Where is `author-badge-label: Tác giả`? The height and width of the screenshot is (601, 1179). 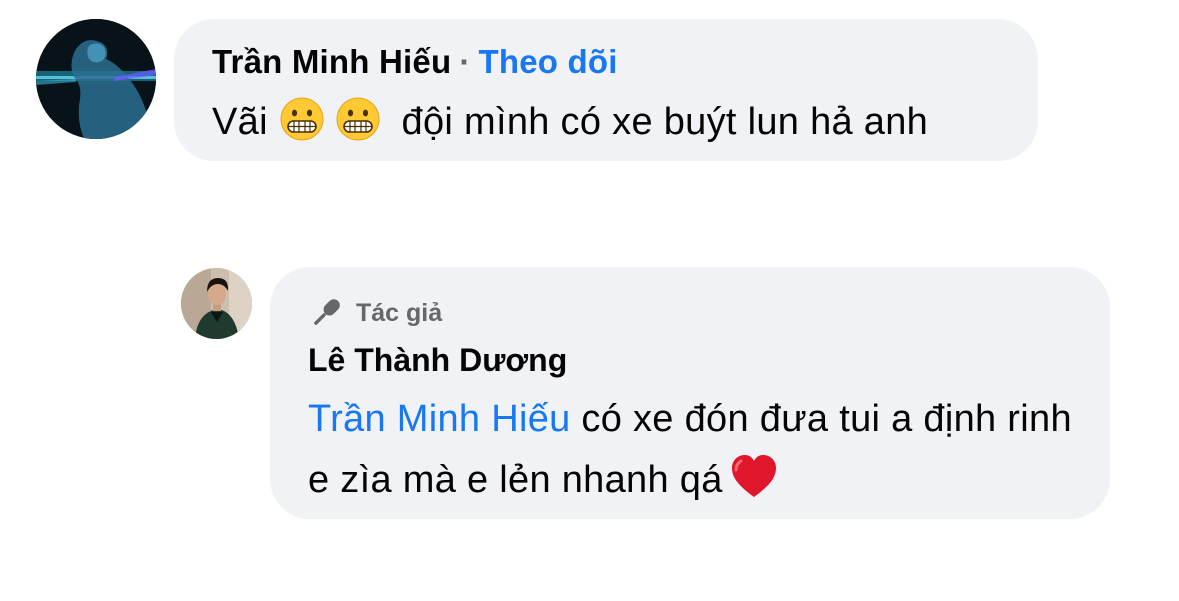 author-badge-label: Tác giả is located at coordinates (399, 312).